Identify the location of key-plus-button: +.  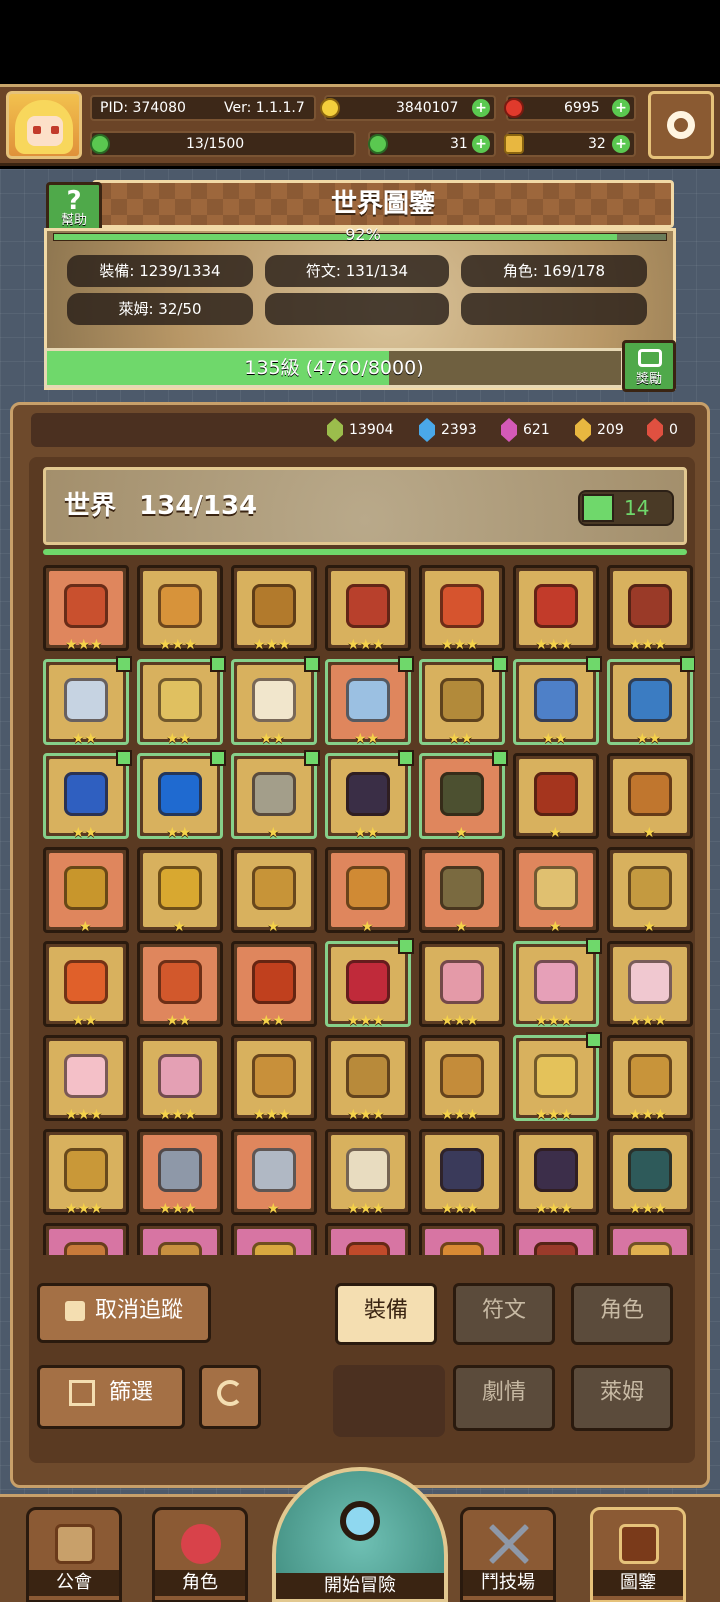
(621, 144).